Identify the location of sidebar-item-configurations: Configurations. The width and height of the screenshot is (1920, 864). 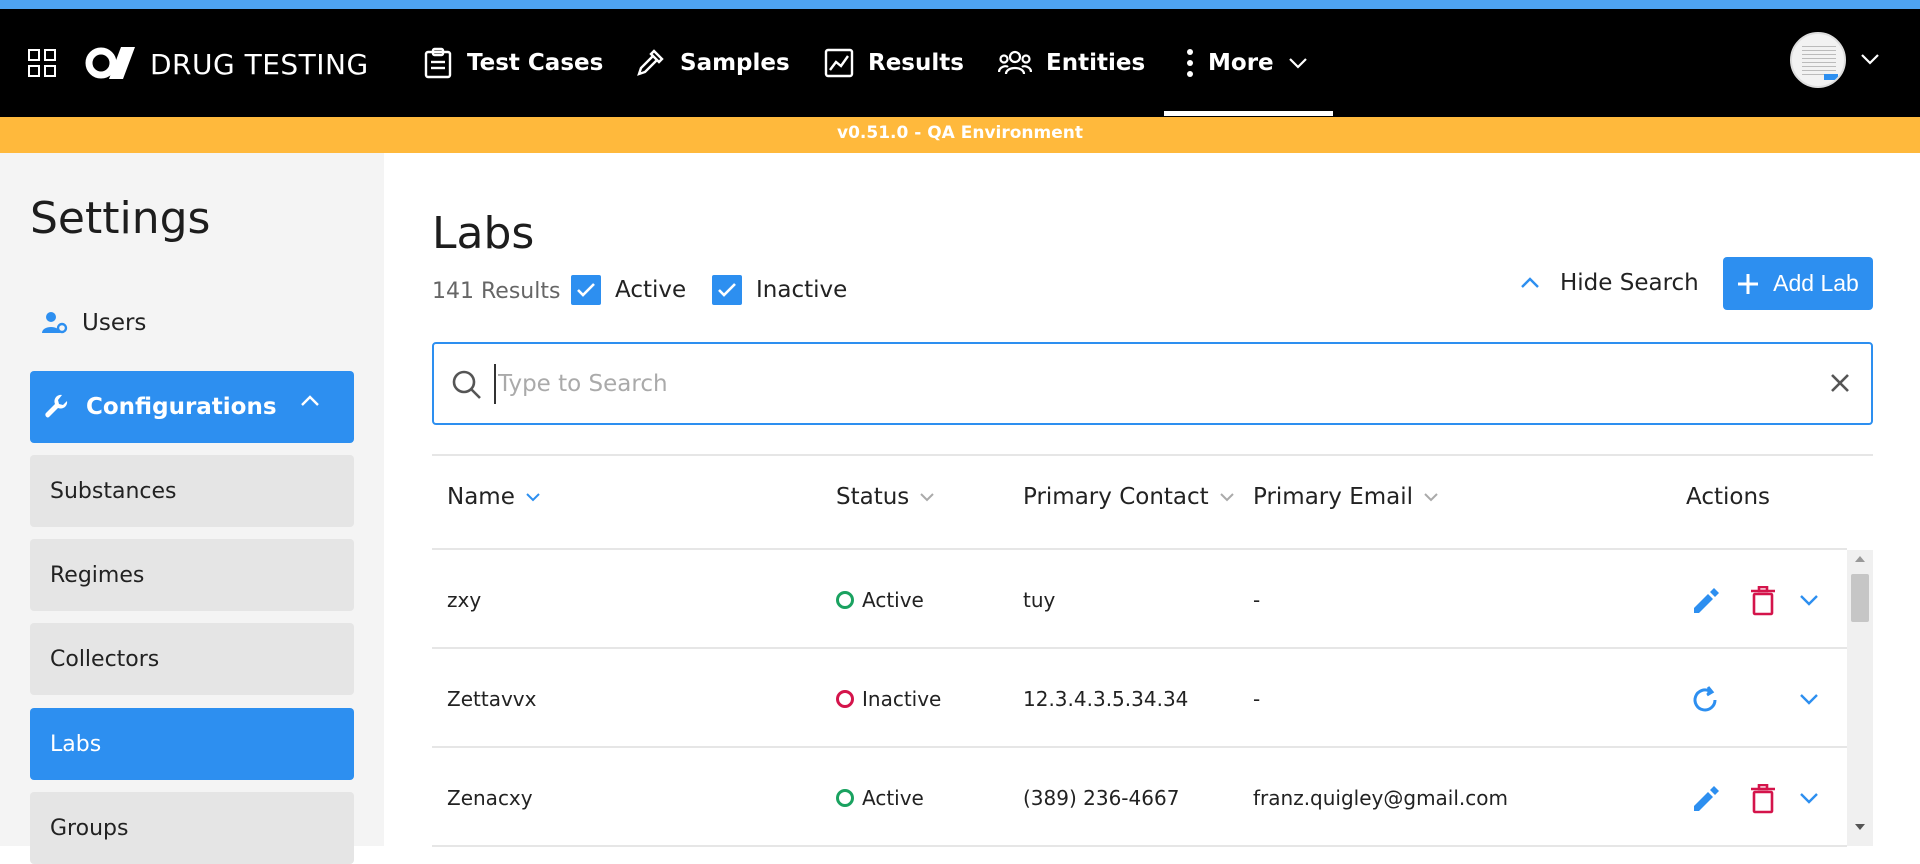
(192, 407).